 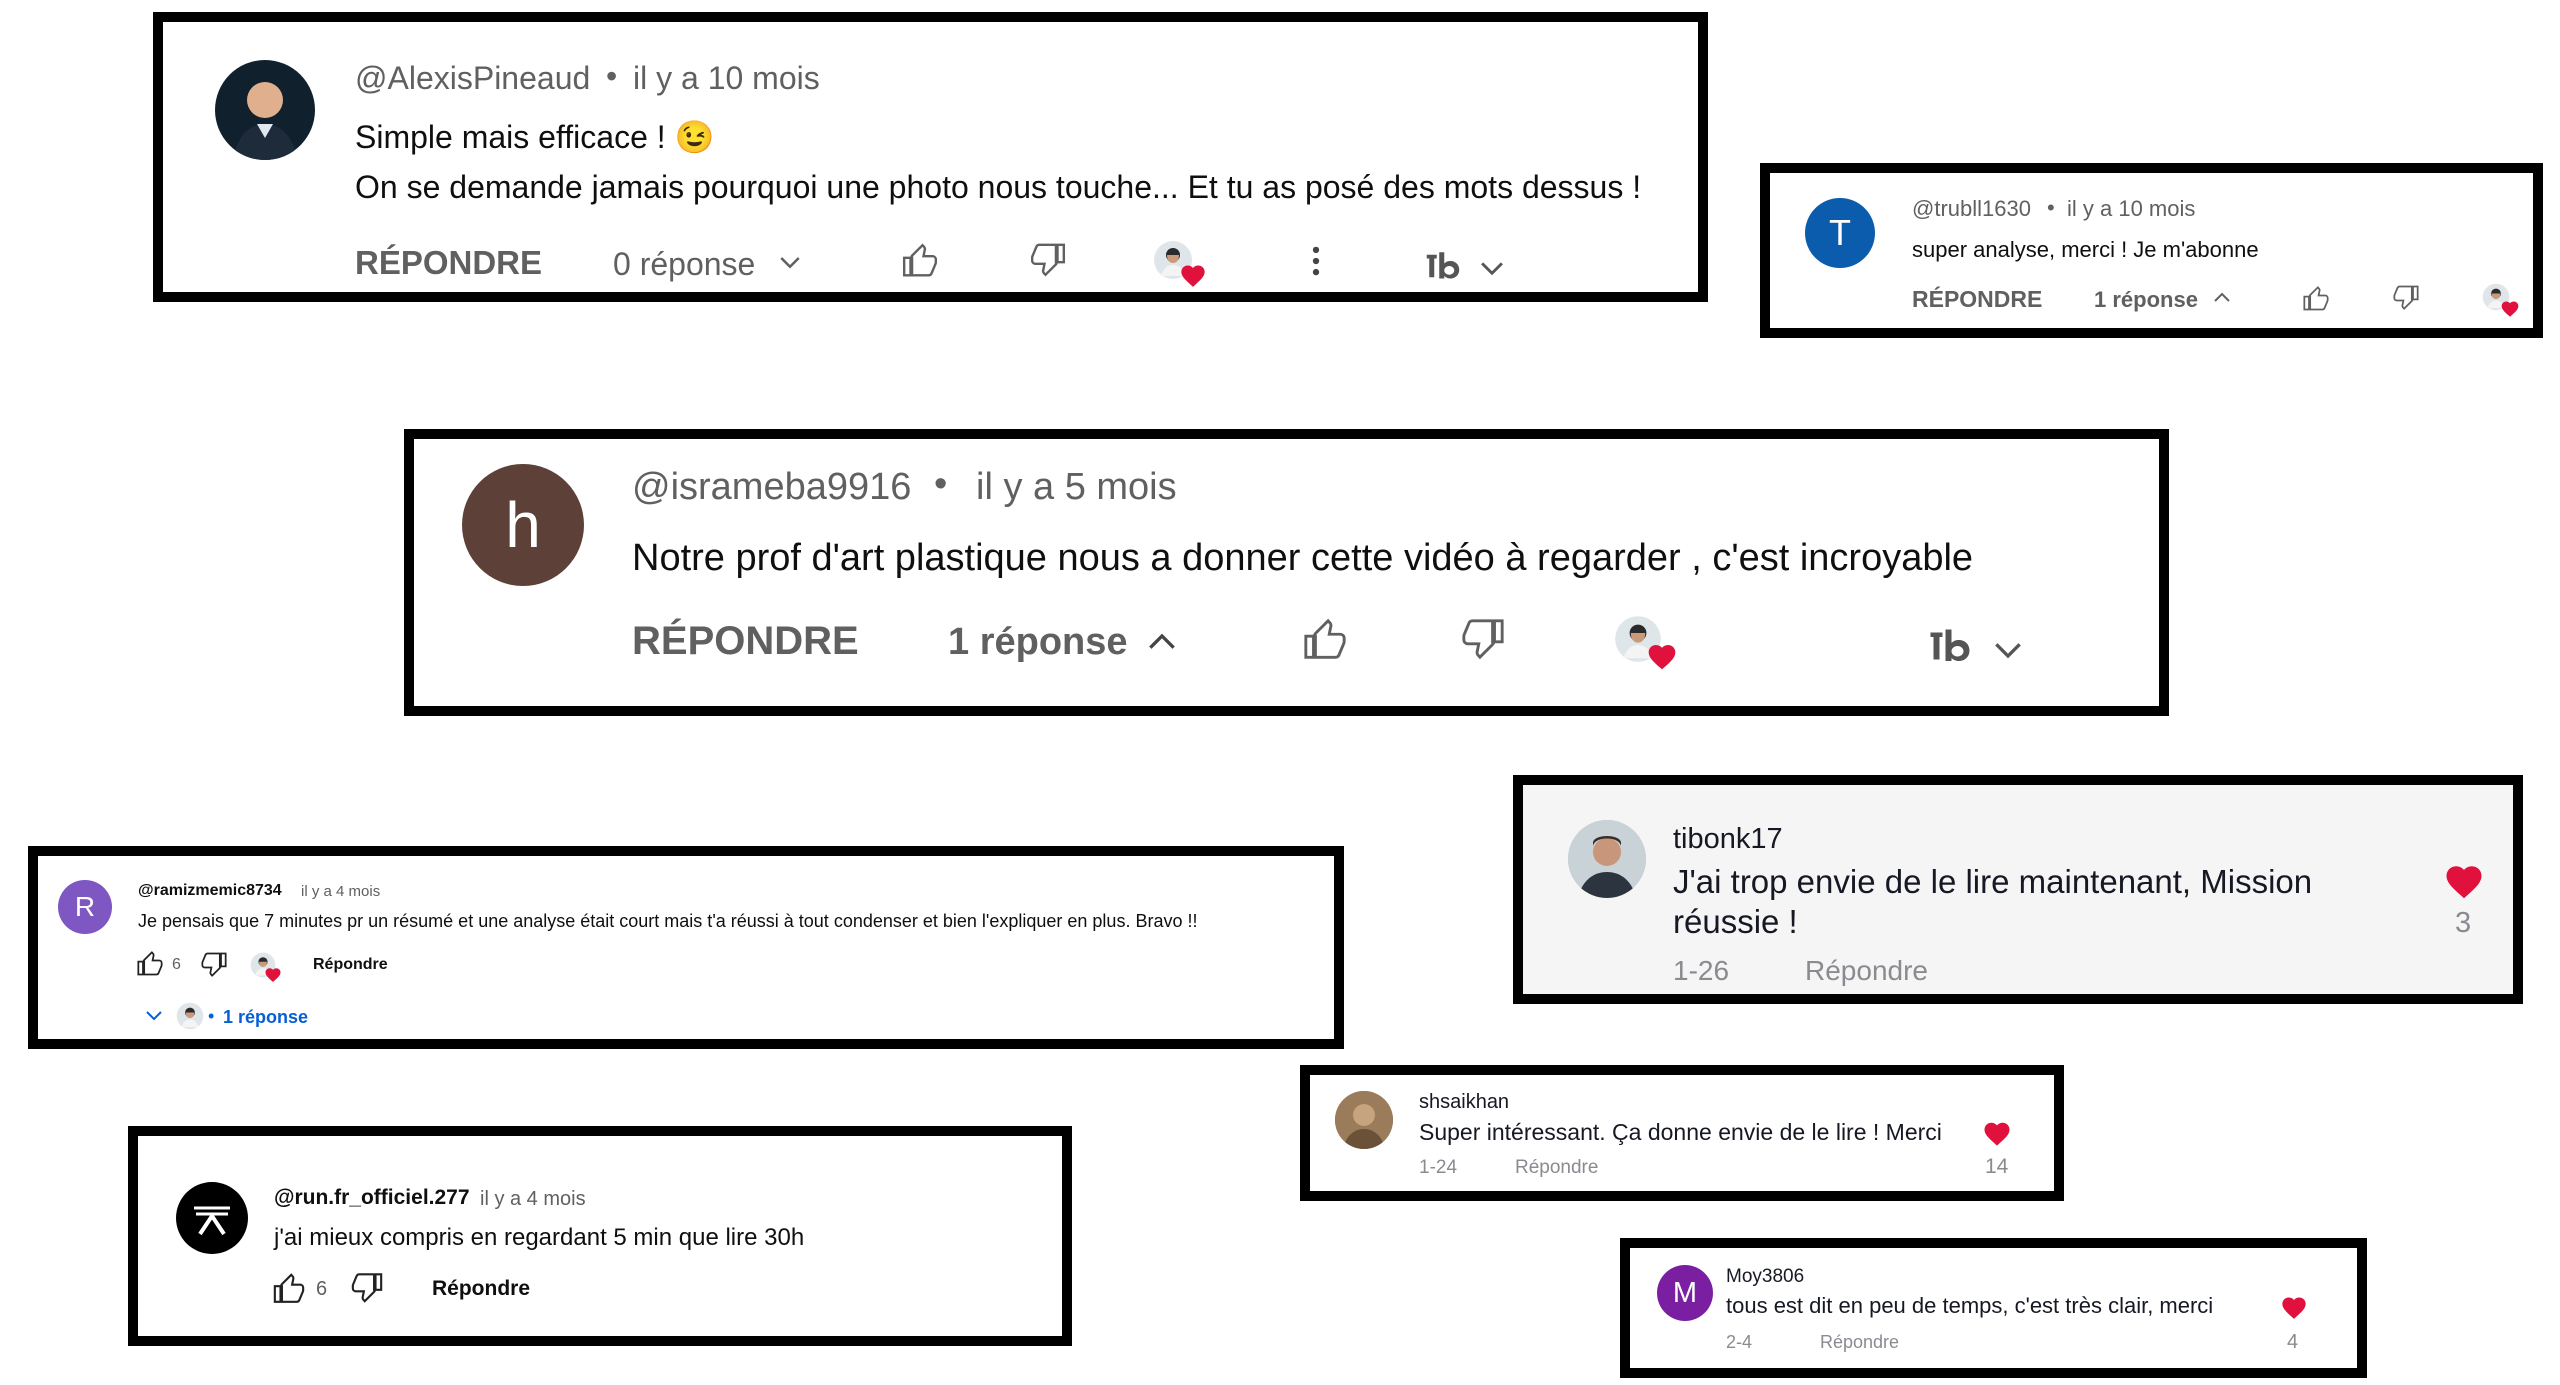 What do you see at coordinates (535, 137) in the screenshot?
I see `comment-text-line1: Simple mais efficace ! 😉` at bounding box center [535, 137].